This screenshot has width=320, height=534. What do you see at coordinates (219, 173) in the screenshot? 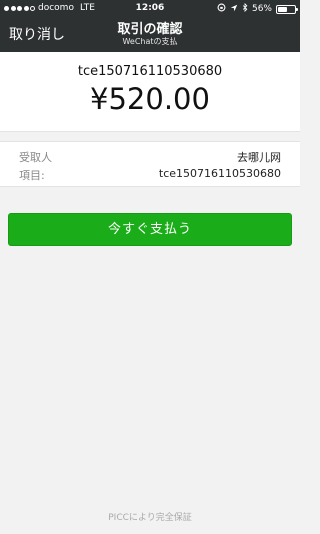
I see `item-value: tce150716110530680` at bounding box center [219, 173].